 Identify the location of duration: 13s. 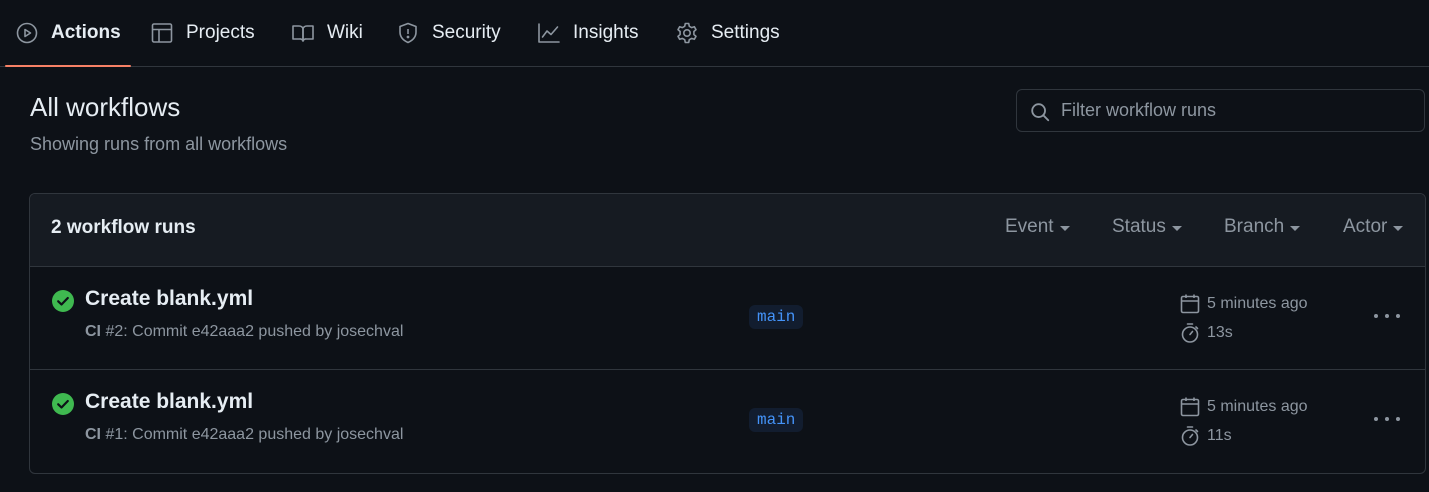
(1220, 332).